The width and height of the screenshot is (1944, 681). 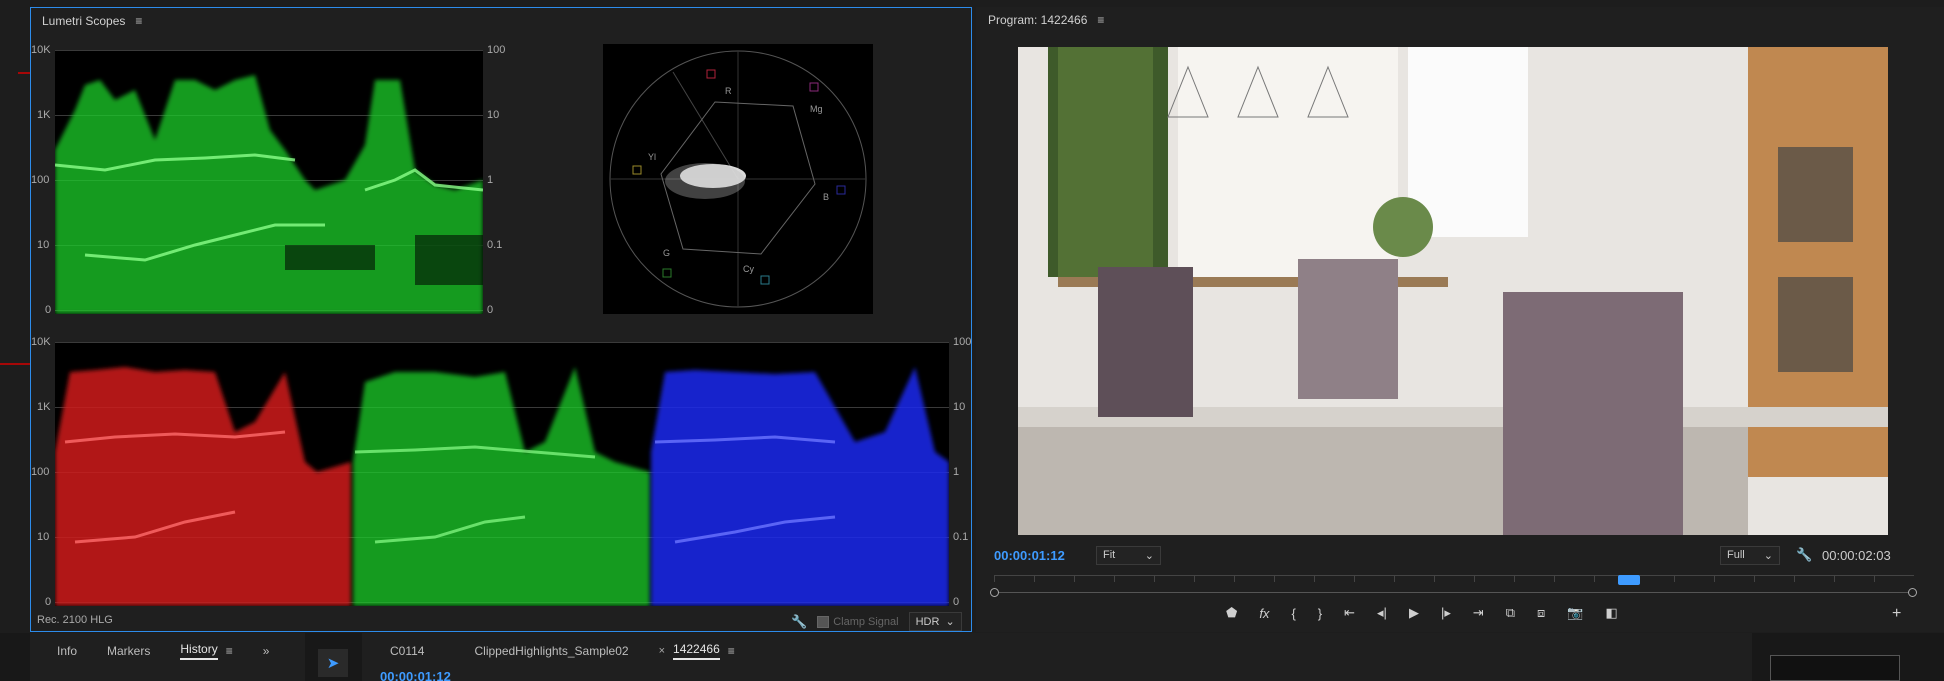 I want to click on play-icon: ▶, so click(x=1414, y=613).